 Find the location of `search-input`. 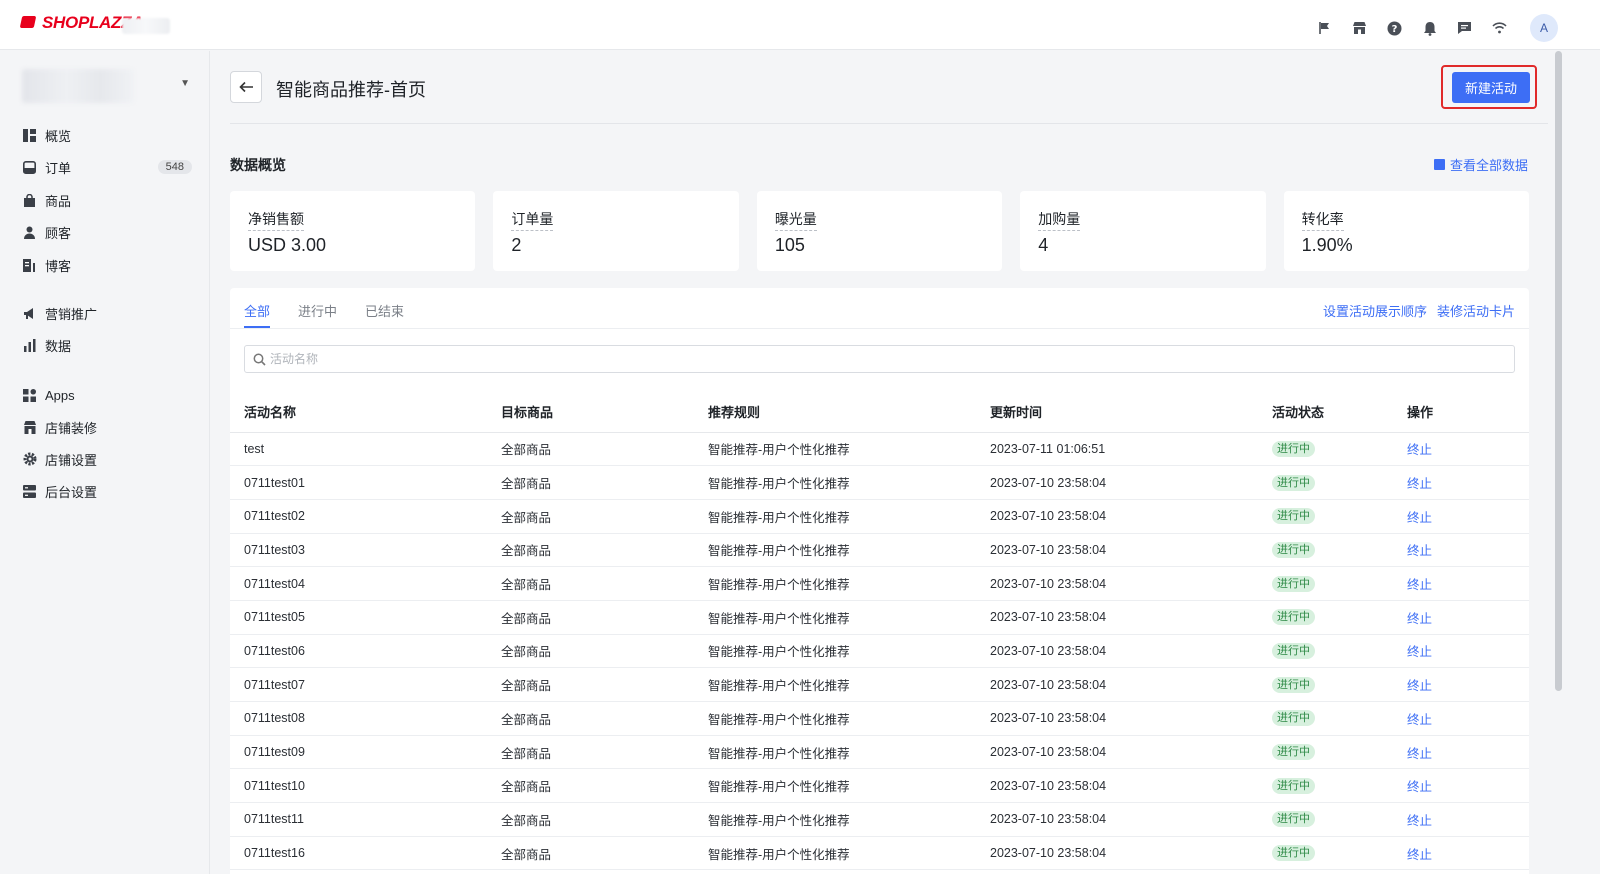

search-input is located at coordinates (570, 359).